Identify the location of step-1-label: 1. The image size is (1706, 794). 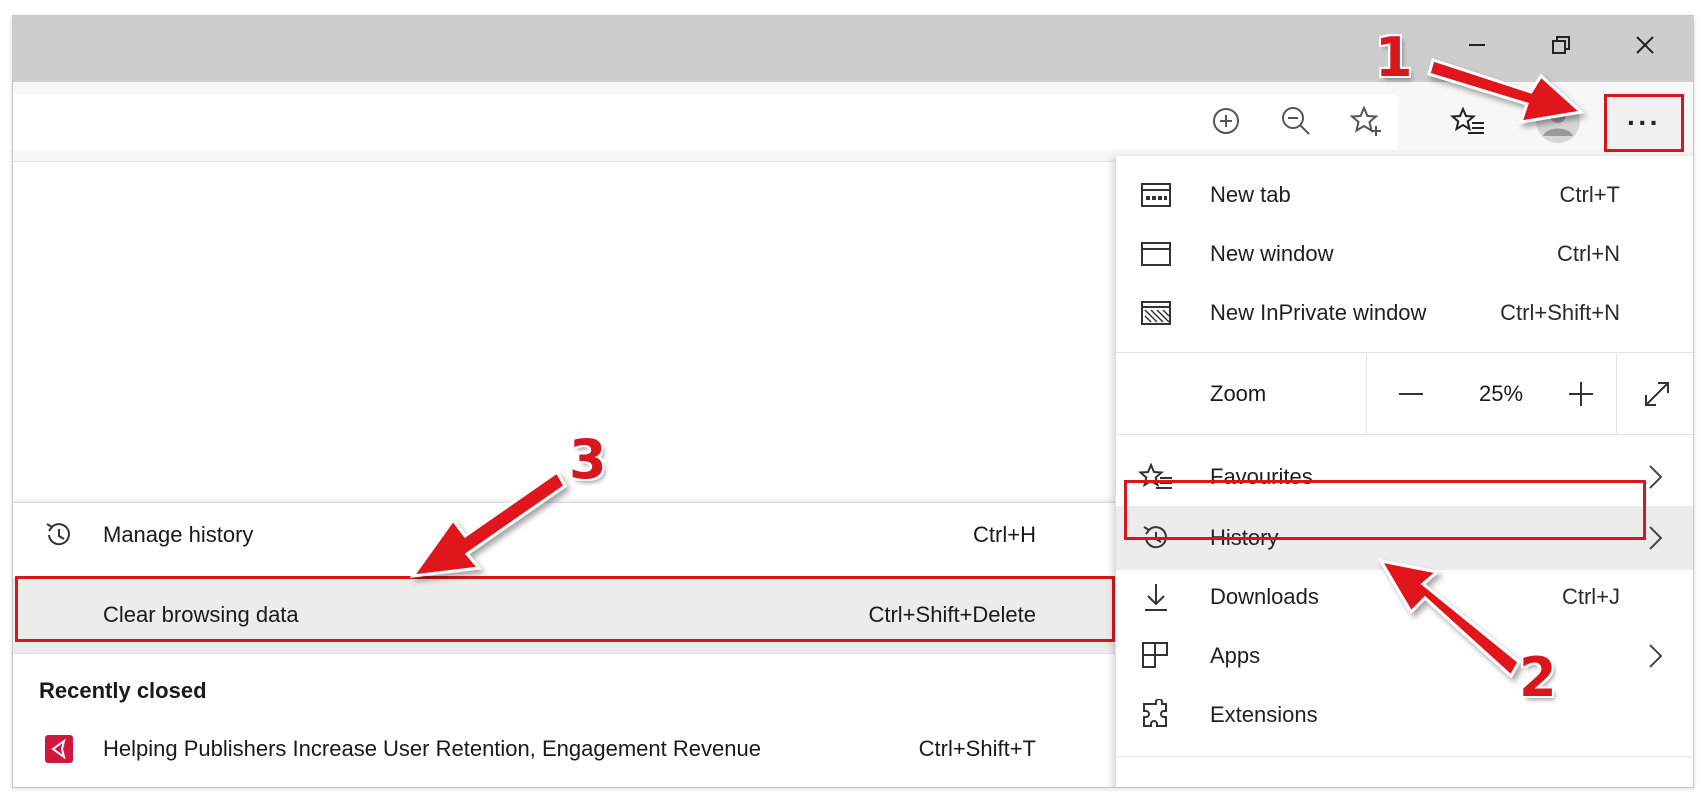
(1394, 57).